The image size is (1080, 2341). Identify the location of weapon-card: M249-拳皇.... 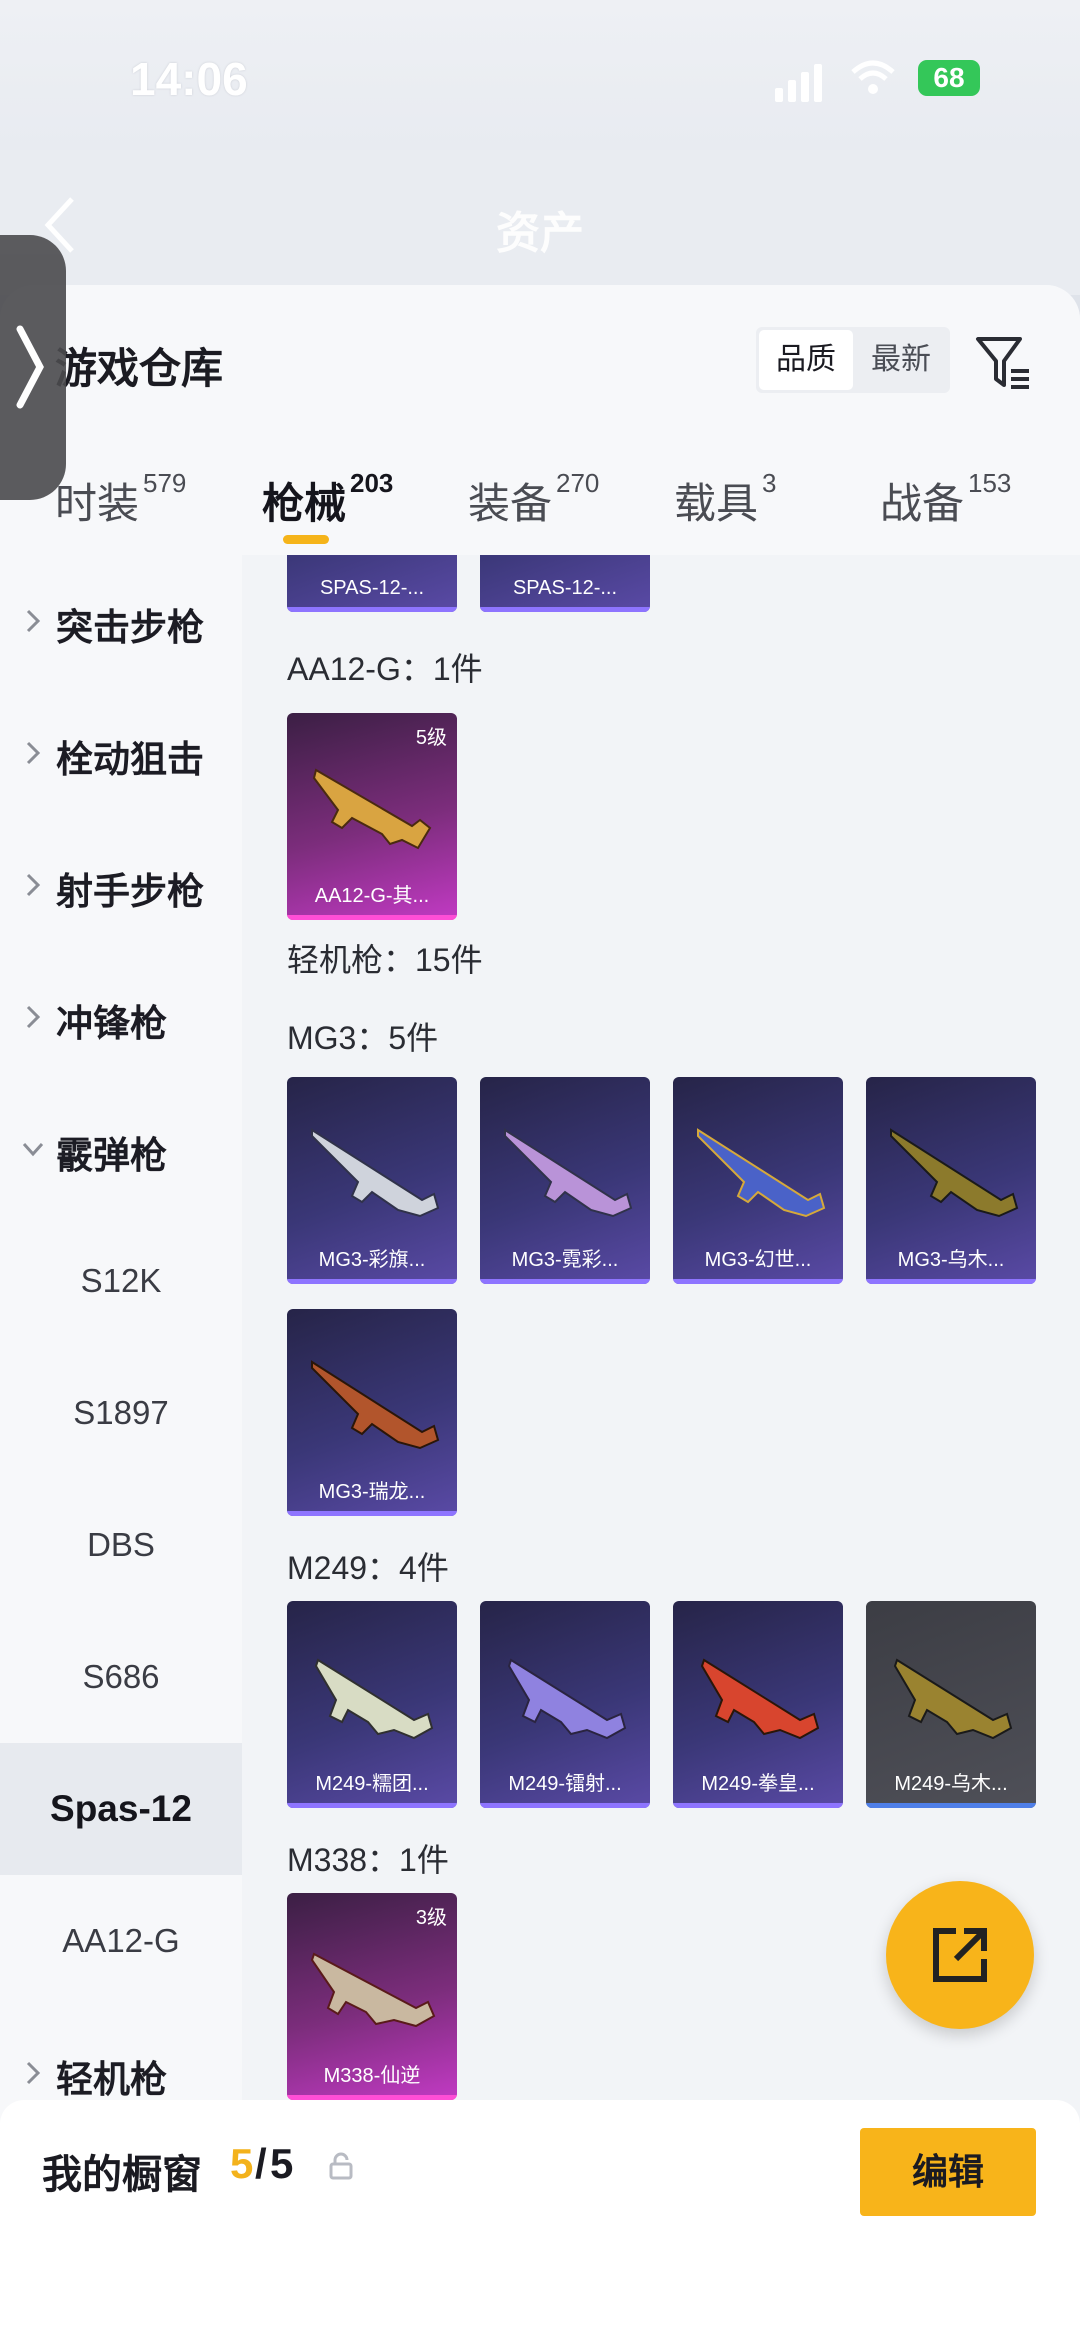
(758, 1704).